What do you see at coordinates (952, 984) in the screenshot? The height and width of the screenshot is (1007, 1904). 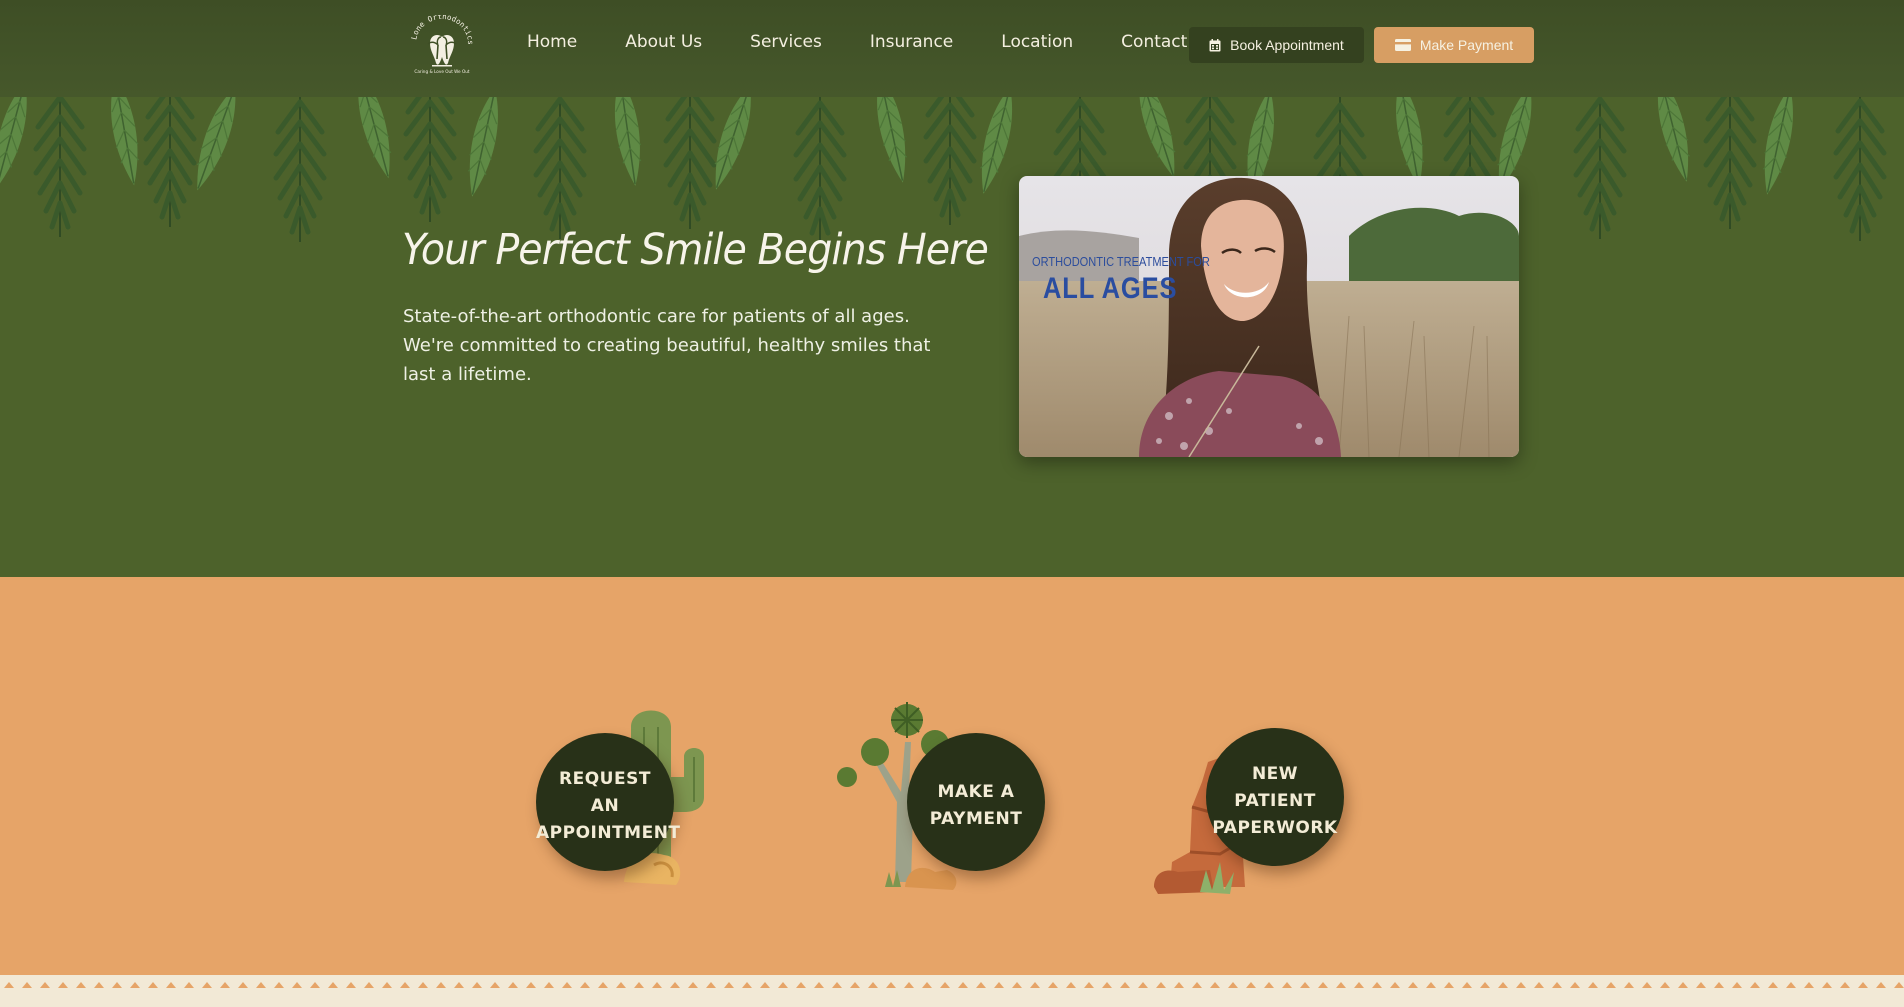 I see `triangle-pattern` at bounding box center [952, 984].